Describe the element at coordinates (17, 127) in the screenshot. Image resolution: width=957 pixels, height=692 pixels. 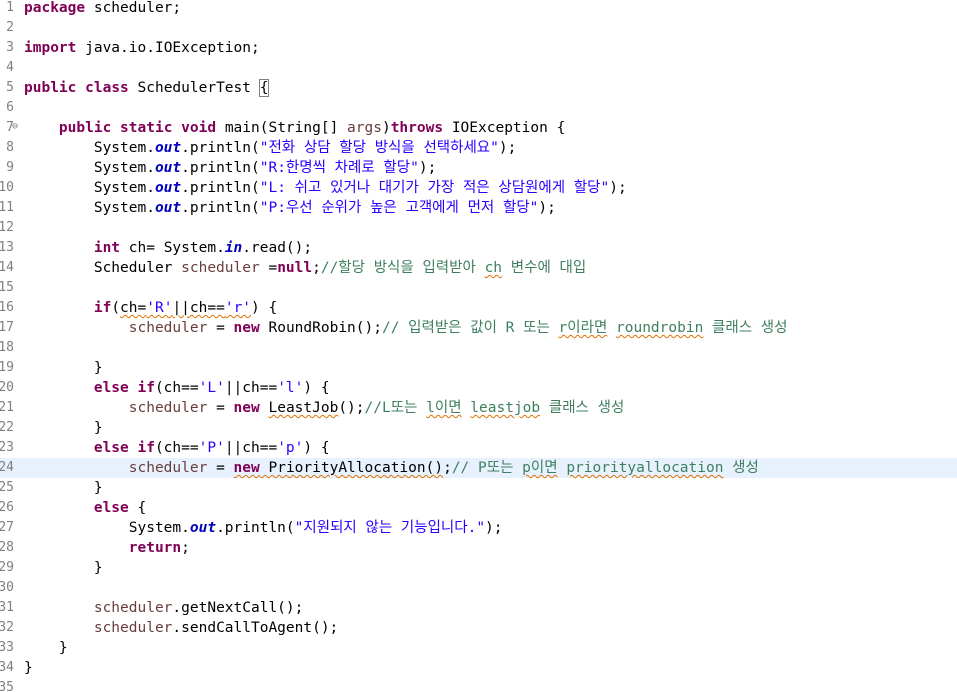
I see `fold-toggle-icon: ⊖` at that location.